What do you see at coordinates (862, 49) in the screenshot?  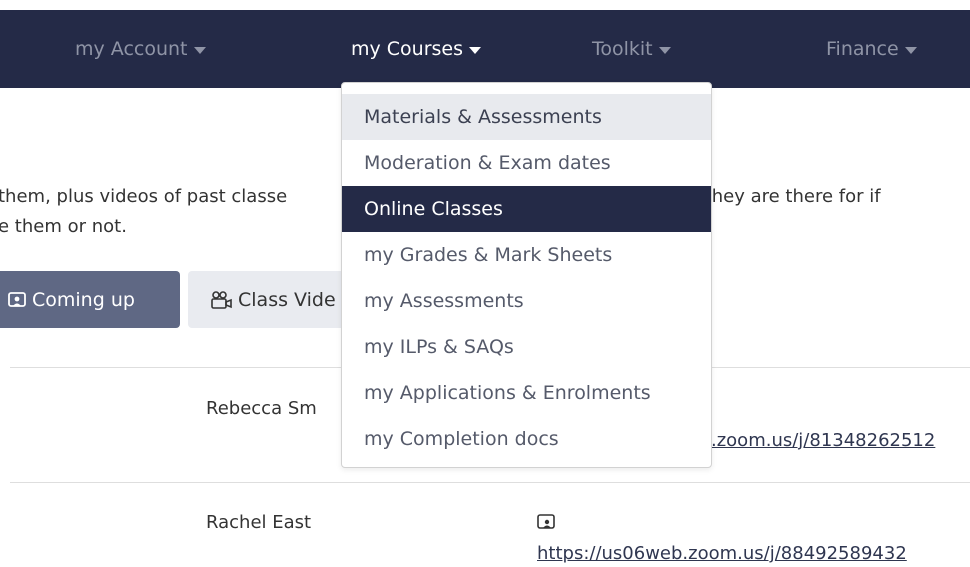 I see `nav-finance-label: Finance` at bounding box center [862, 49].